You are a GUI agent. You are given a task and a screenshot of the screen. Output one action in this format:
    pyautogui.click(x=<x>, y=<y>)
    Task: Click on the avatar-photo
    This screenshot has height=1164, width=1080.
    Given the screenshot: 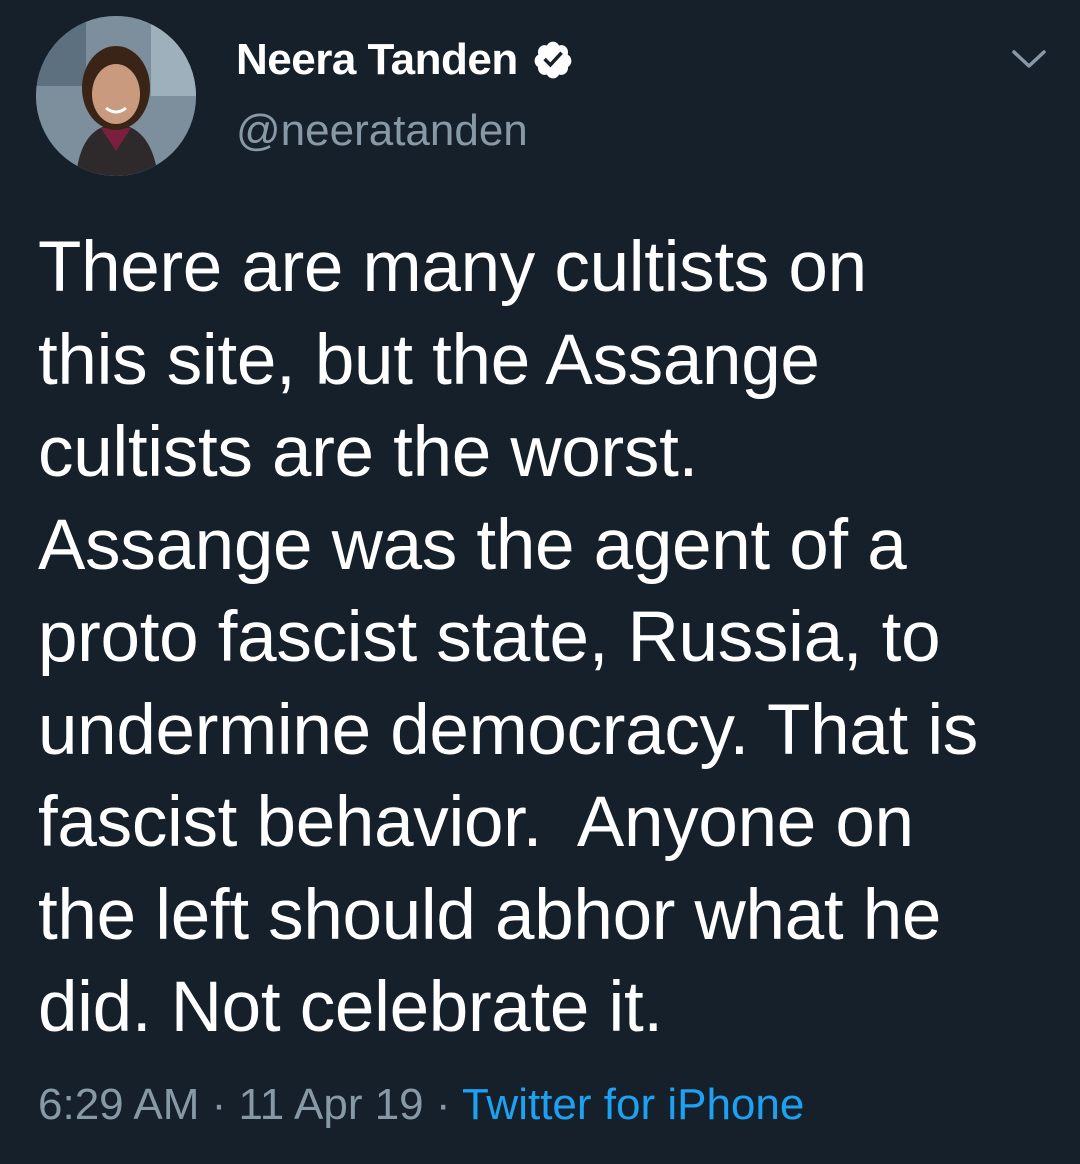 What is the action you would take?
    pyautogui.click(x=116, y=96)
    